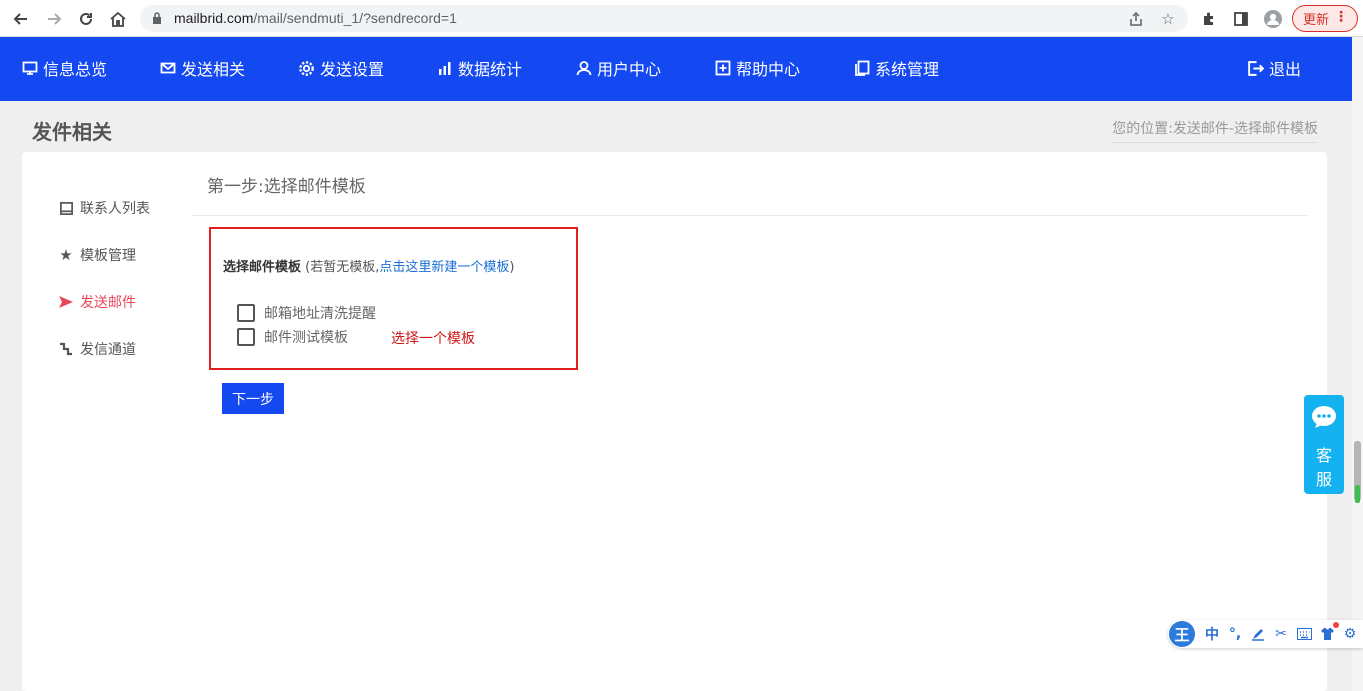 Image resolution: width=1363 pixels, height=691 pixels. Describe the element at coordinates (104, 208) in the screenshot. I see `sidebar-item-contacts: 联系人列表` at that location.